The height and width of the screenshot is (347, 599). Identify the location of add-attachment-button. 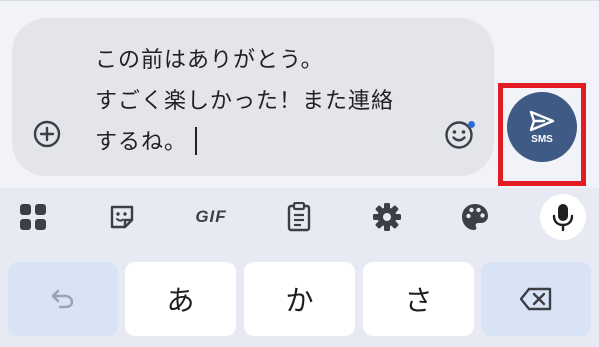
(47, 134).